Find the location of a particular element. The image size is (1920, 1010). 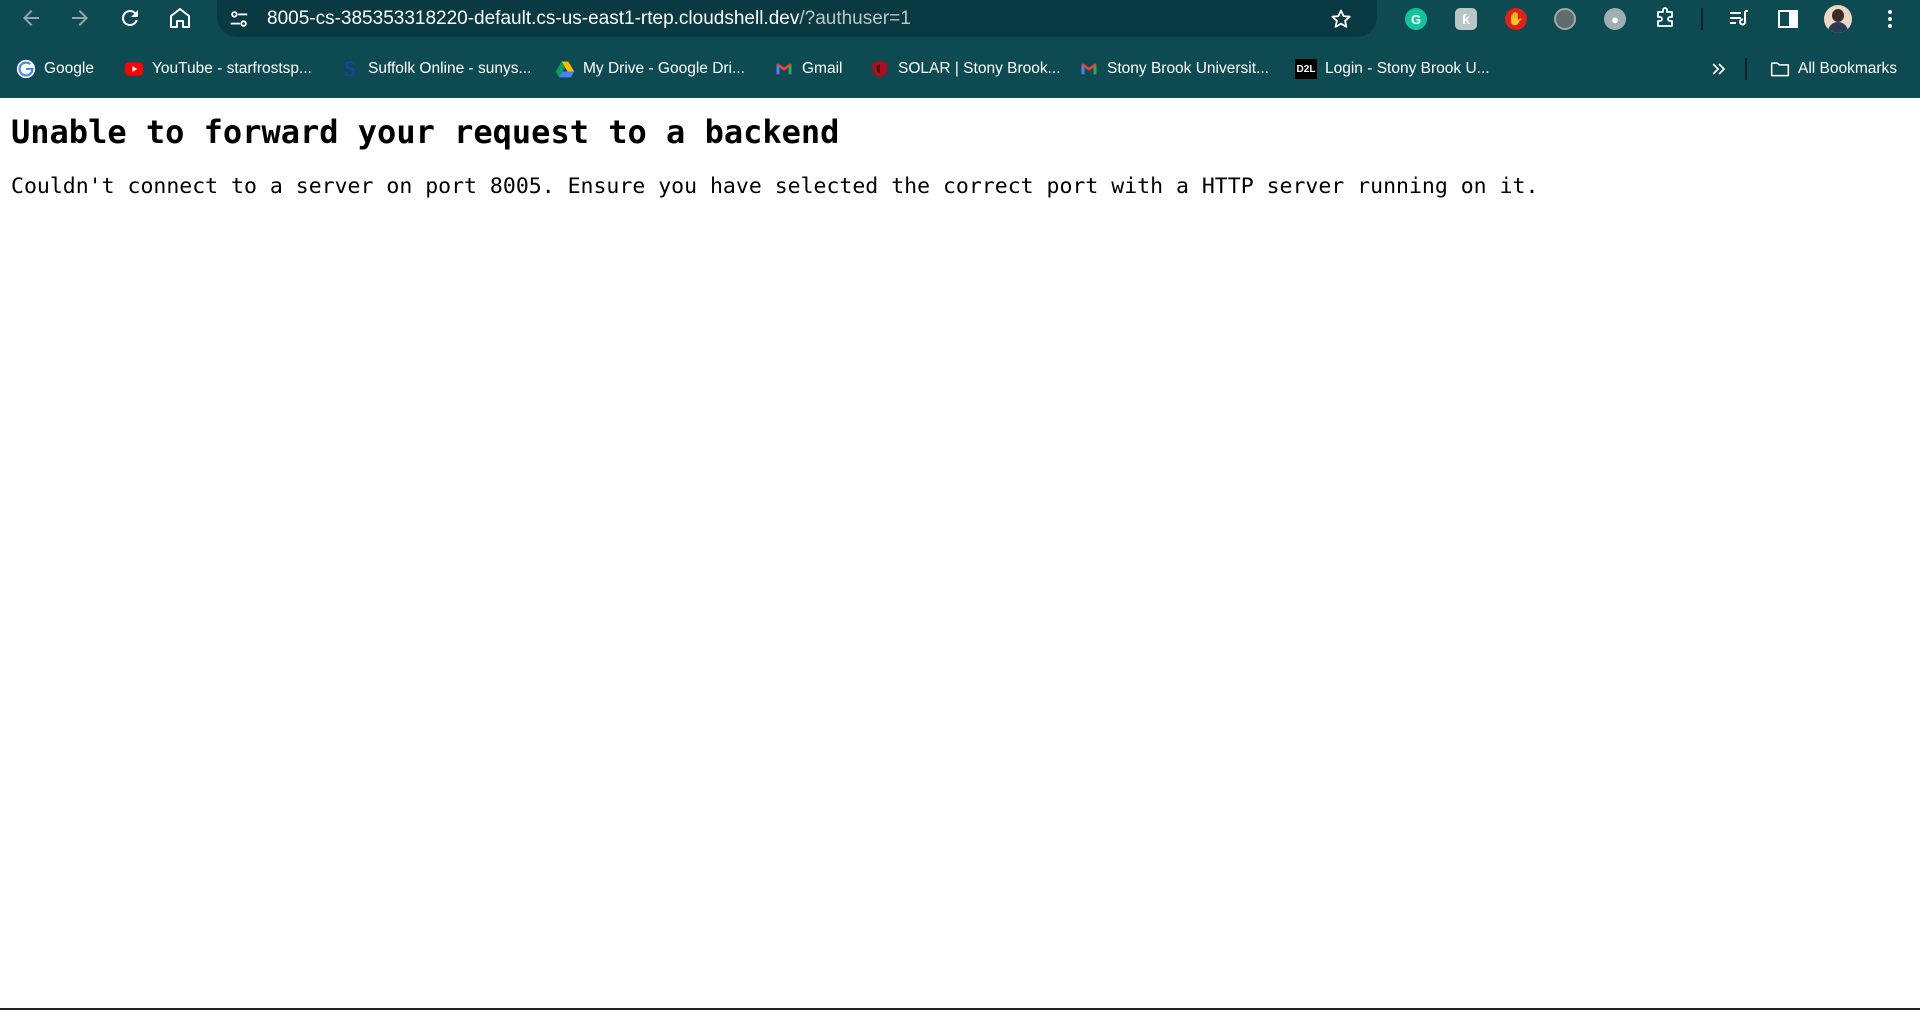

site-info-button is located at coordinates (239, 19).